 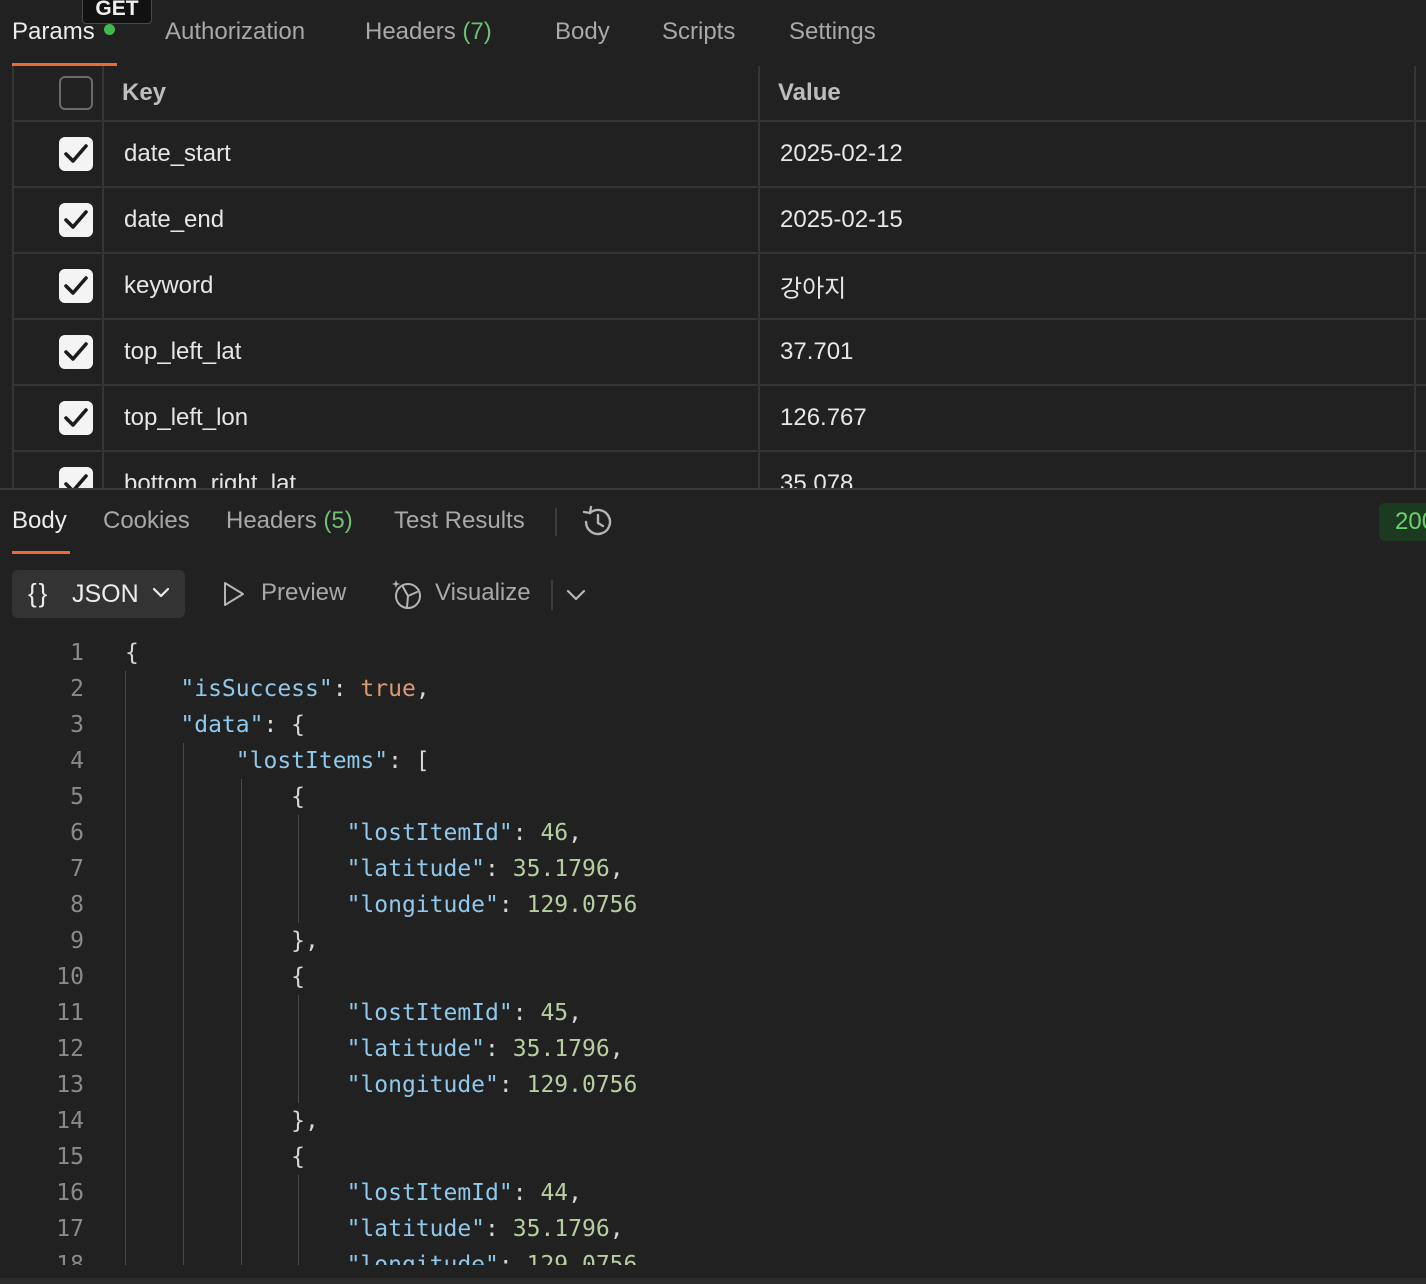 I want to click on param-key: date_end, so click(x=174, y=219).